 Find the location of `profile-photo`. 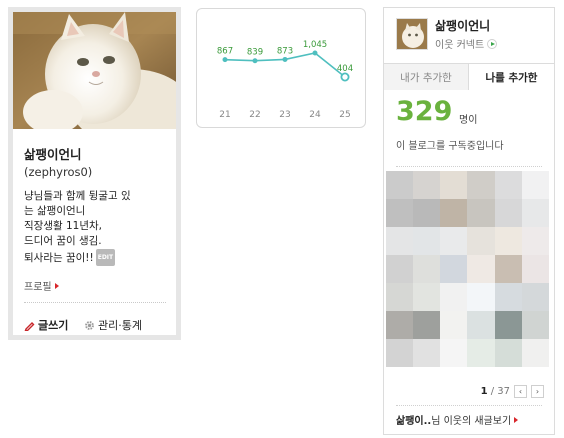

profile-photo is located at coordinates (94, 70).